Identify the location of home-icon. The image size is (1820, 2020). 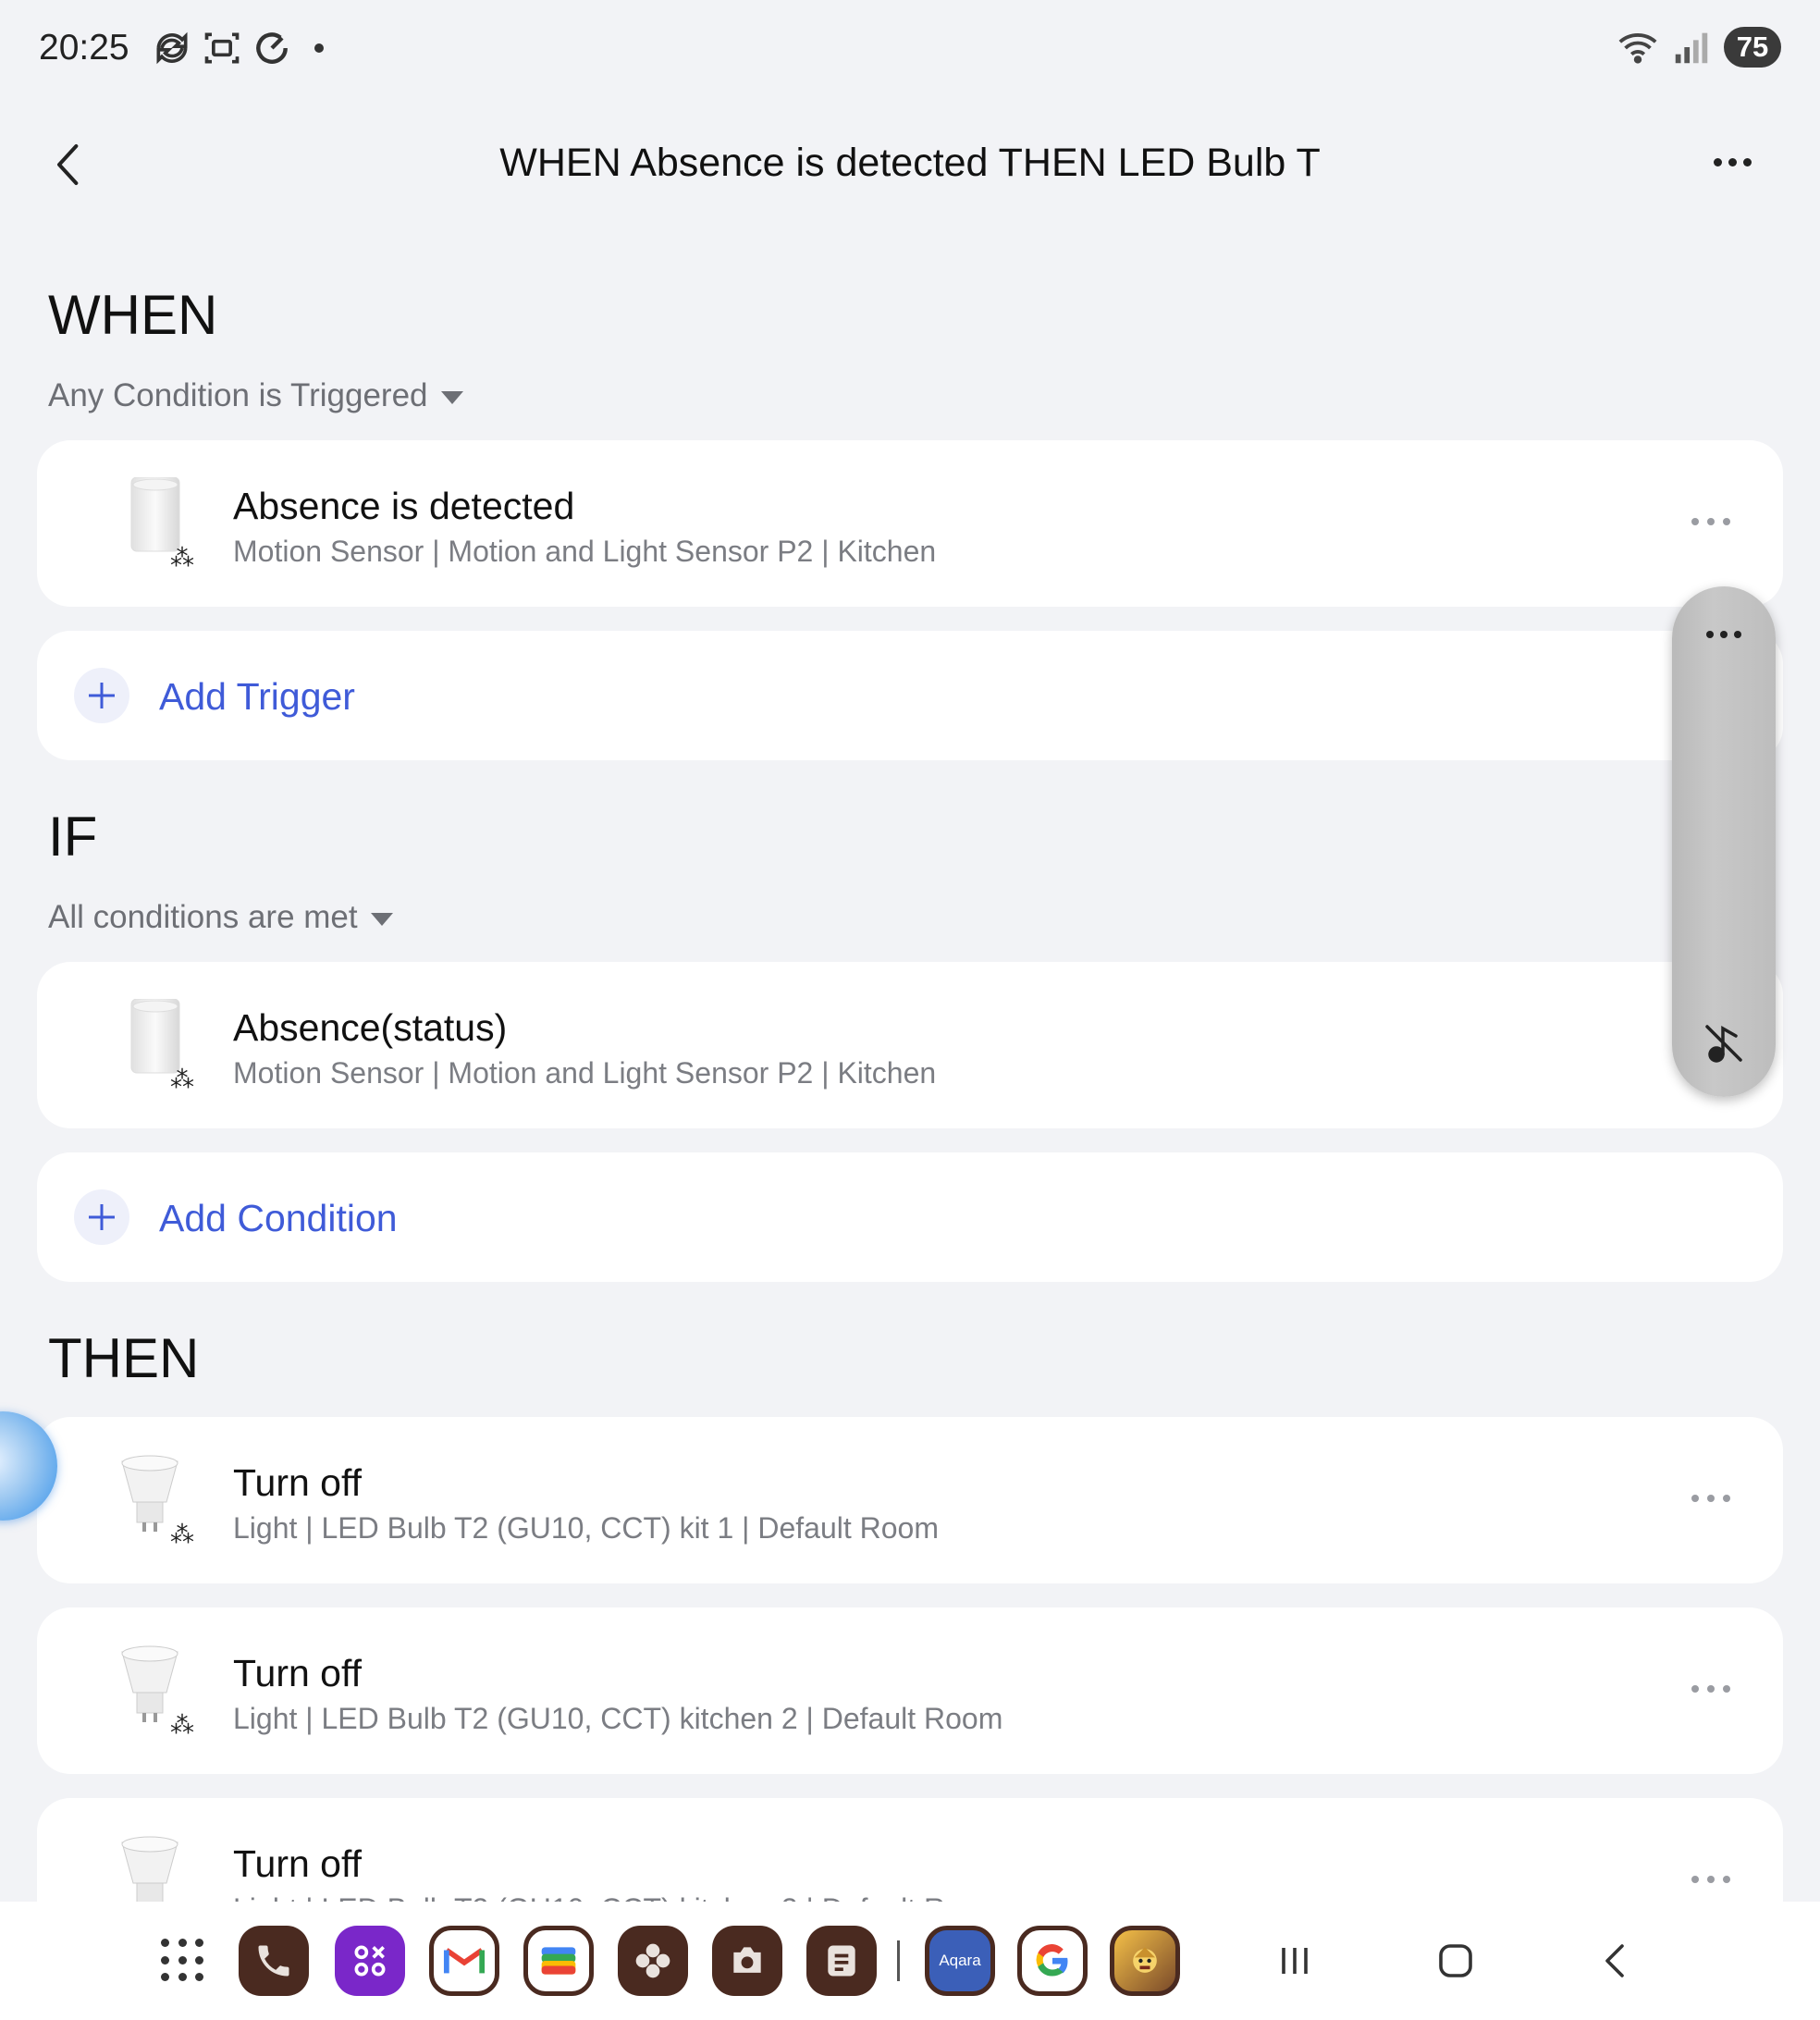
(1455, 1961).